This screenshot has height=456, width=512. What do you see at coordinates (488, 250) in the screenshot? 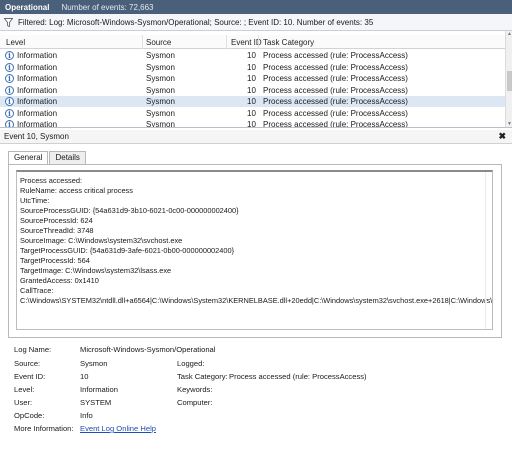
I see `message-scrollbar` at bounding box center [488, 250].